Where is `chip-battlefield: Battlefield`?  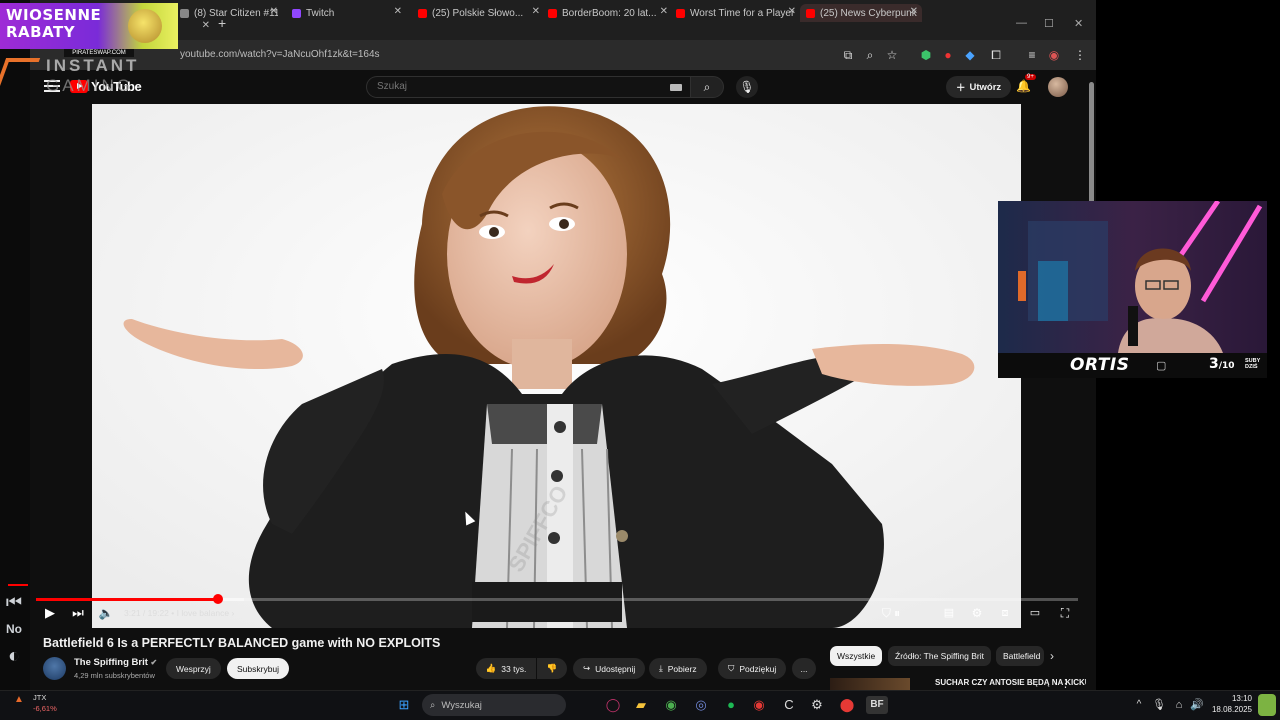
chip-battlefield: Battlefield is located at coordinates (1020, 656).